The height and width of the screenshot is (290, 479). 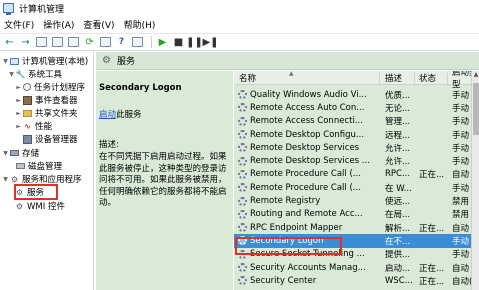 What do you see at coordinates (14, 153) in the screenshot?
I see `storage-icon` at bounding box center [14, 153].